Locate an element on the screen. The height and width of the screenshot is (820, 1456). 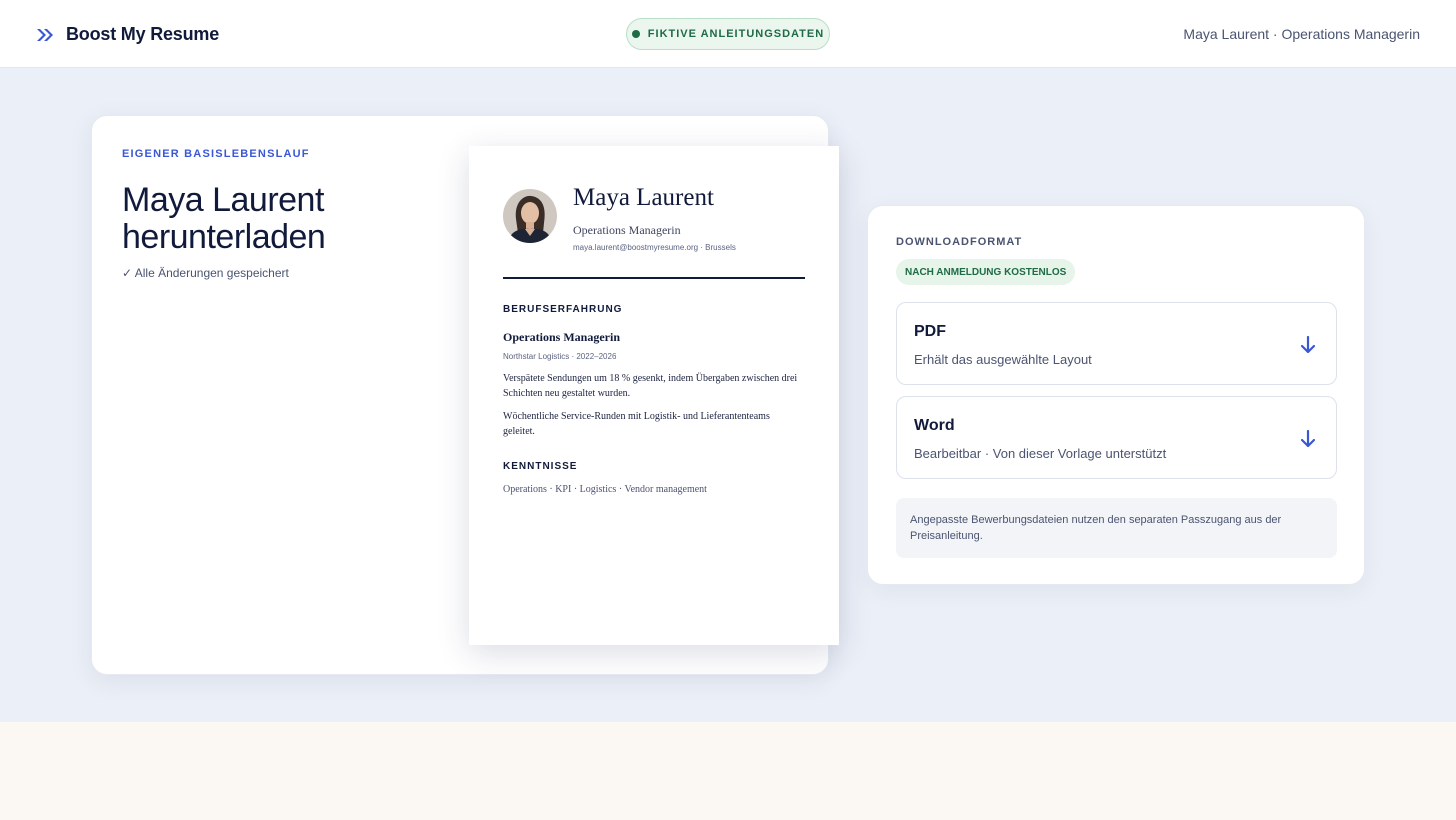
free-after-login-badge: NACH ANMELDUNG KOSTENLOS is located at coordinates (986, 272).